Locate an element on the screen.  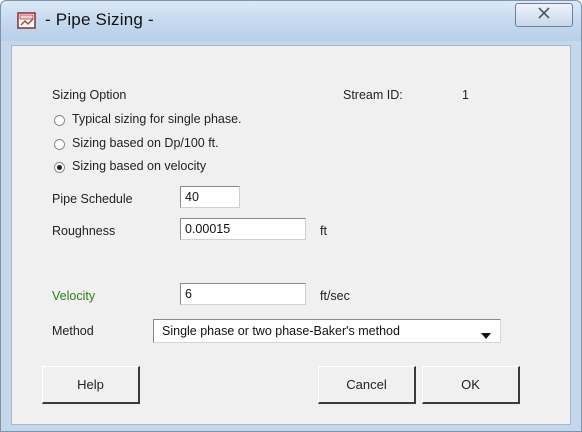
method-select: Single phase or two phase-Baker's method is located at coordinates (327, 331).